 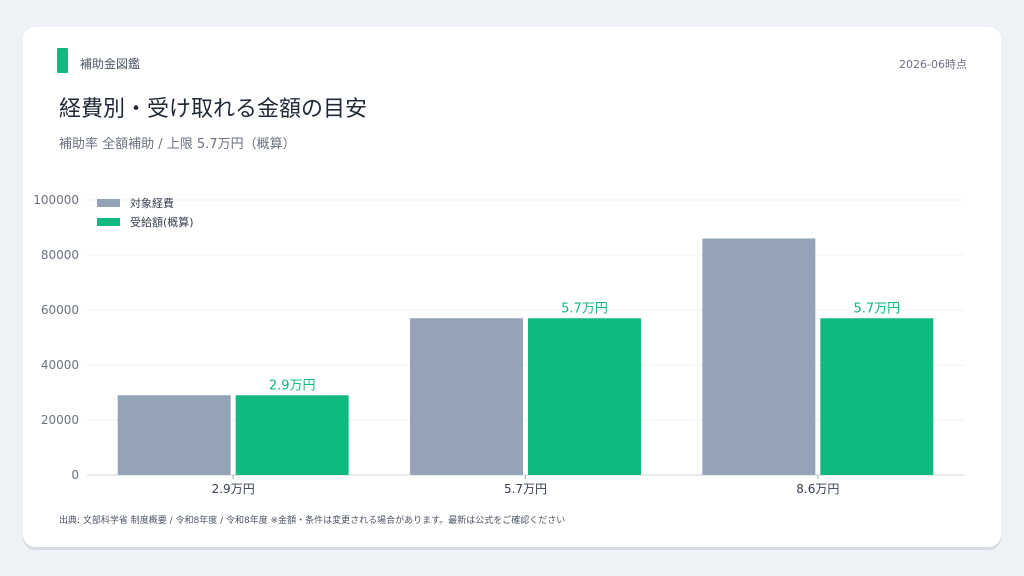 What do you see at coordinates (233, 489) in the screenshot?
I see `x-tick-label: 2.9万円` at bounding box center [233, 489].